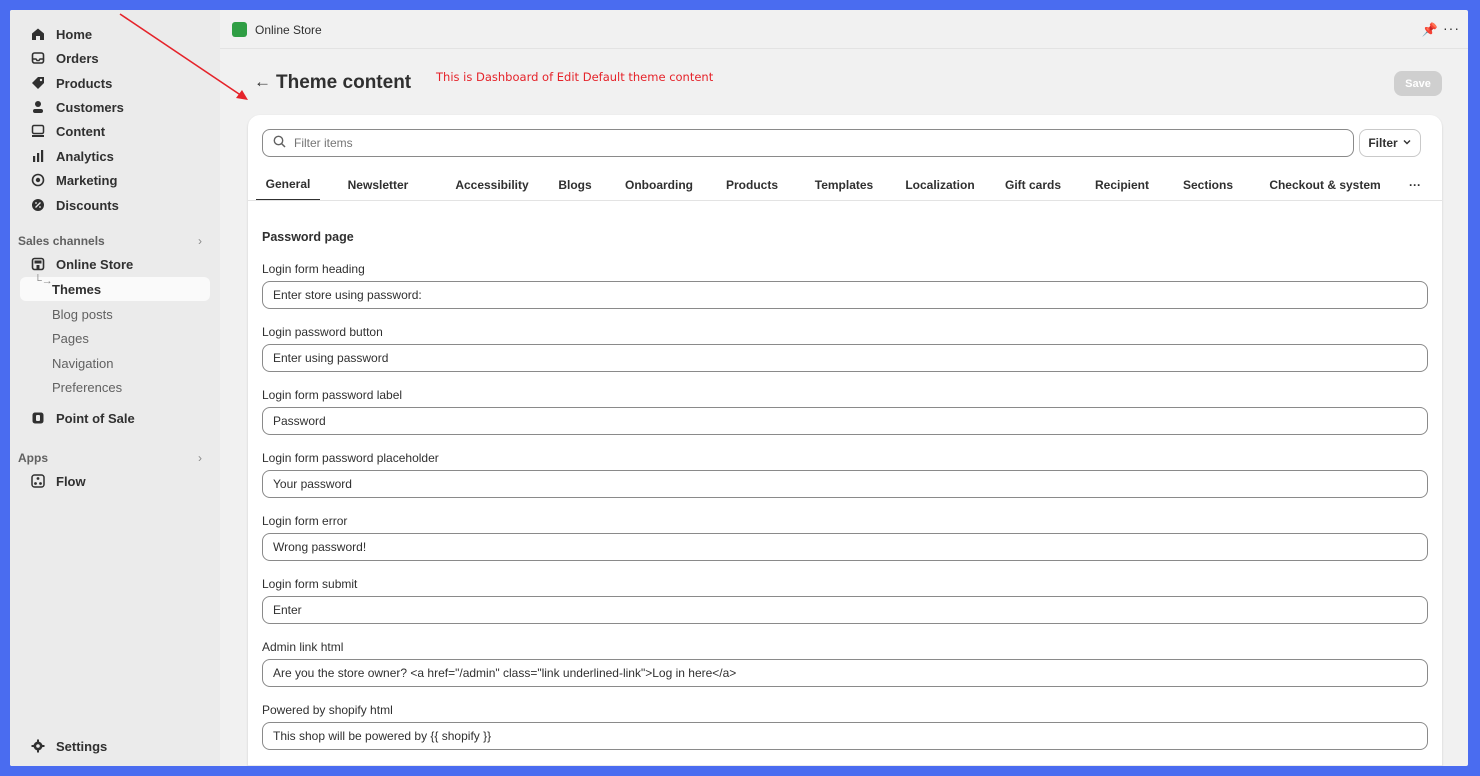 The height and width of the screenshot is (776, 1480). What do you see at coordinates (332, 395) in the screenshot?
I see `field-label: Login form password label` at bounding box center [332, 395].